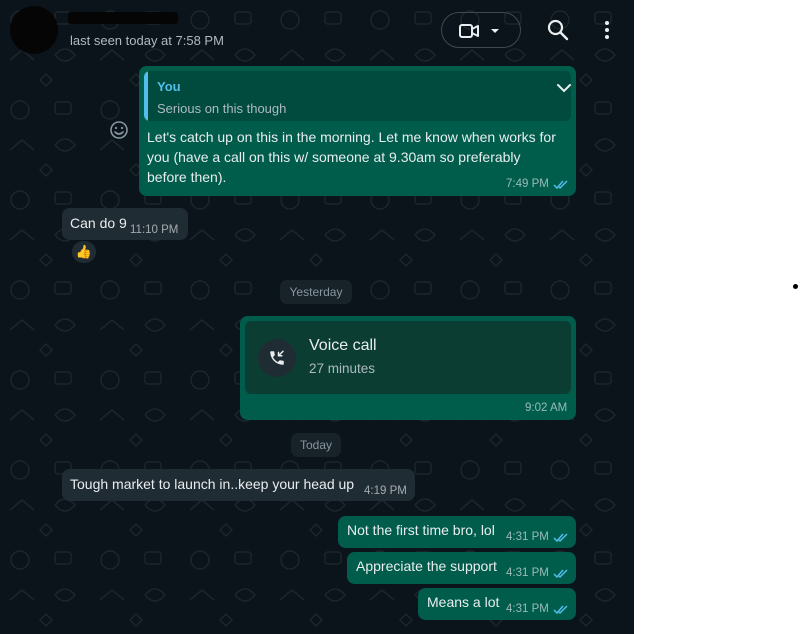 The height and width of the screenshot is (634, 800). I want to click on call-title: Voice call, so click(343, 345).